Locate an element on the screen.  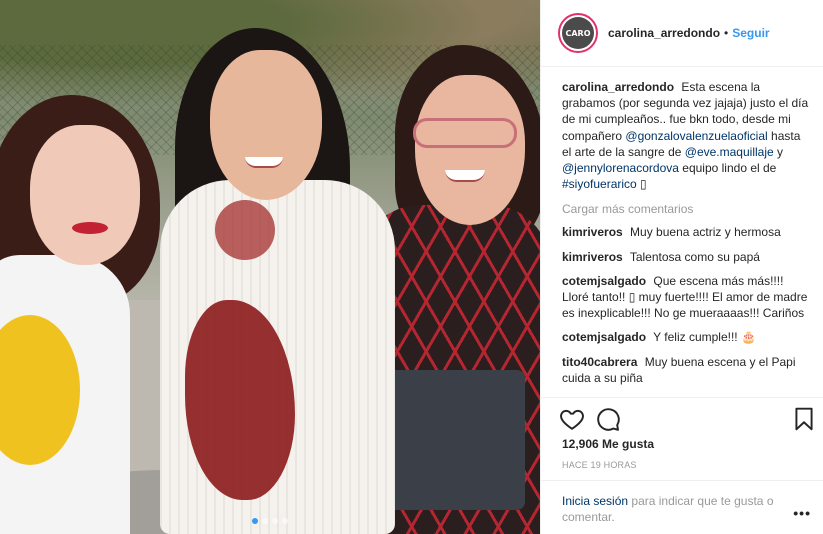
caption-text: y is located at coordinates (780, 151).